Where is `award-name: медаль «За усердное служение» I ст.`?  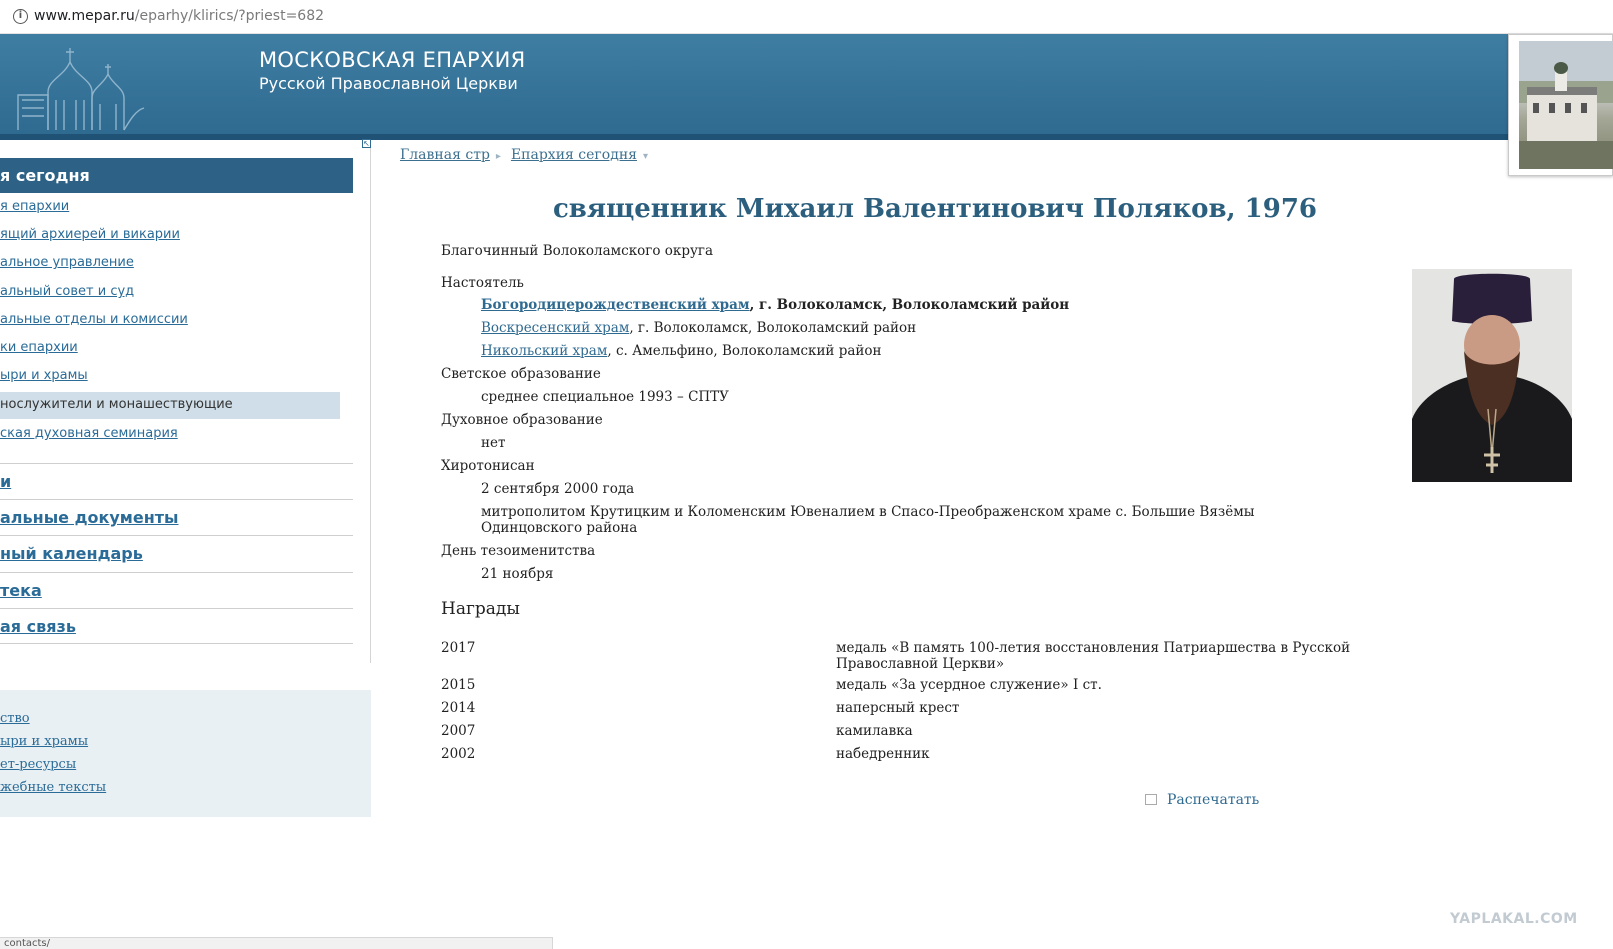 award-name: медаль «За усердное служение» I ст. is located at coordinates (969, 685).